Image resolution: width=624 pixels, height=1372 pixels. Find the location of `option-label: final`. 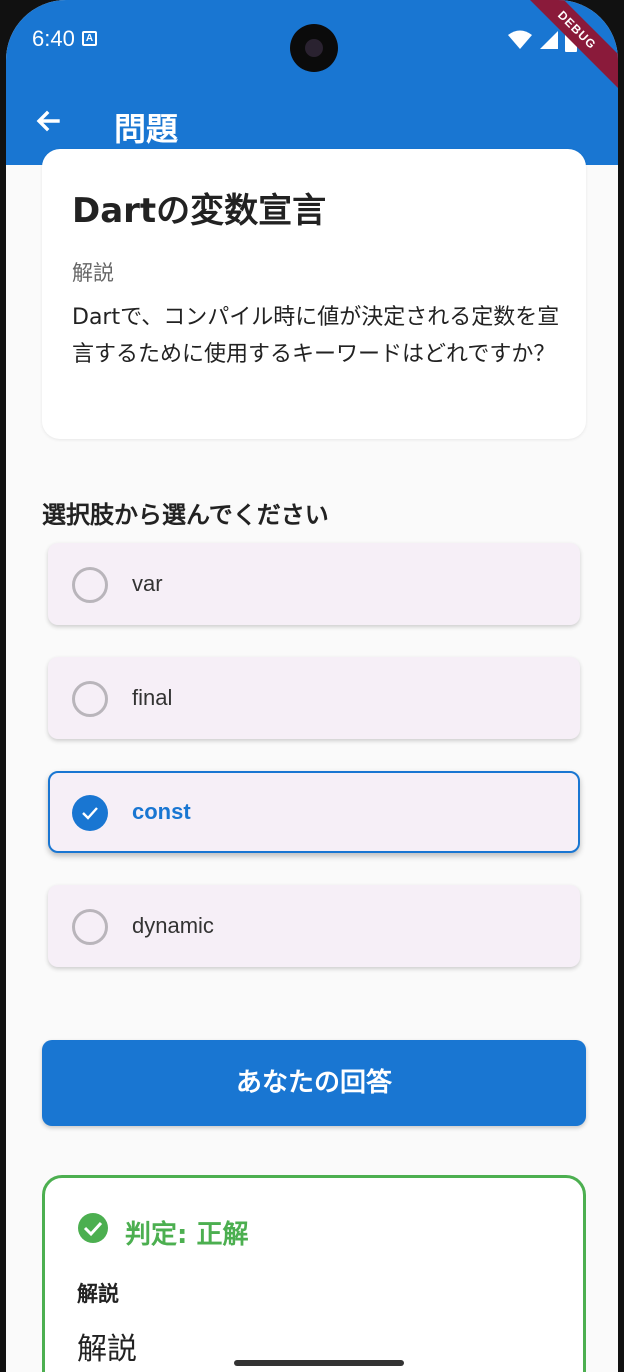

option-label: final is located at coordinates (152, 697).